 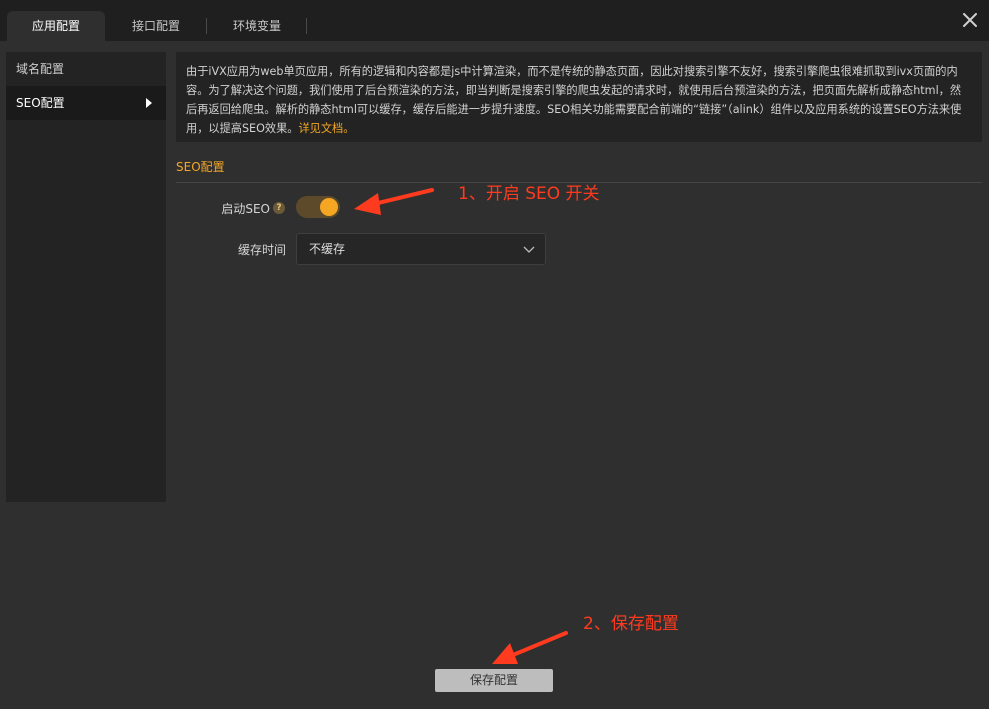 I want to click on annotation-arrow-icon, so click(x=530, y=647).